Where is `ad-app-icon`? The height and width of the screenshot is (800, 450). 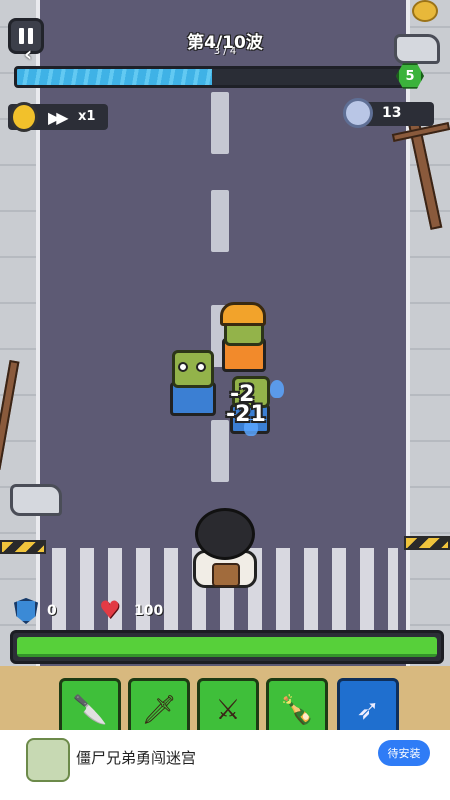 ad-app-icon is located at coordinates (48, 760).